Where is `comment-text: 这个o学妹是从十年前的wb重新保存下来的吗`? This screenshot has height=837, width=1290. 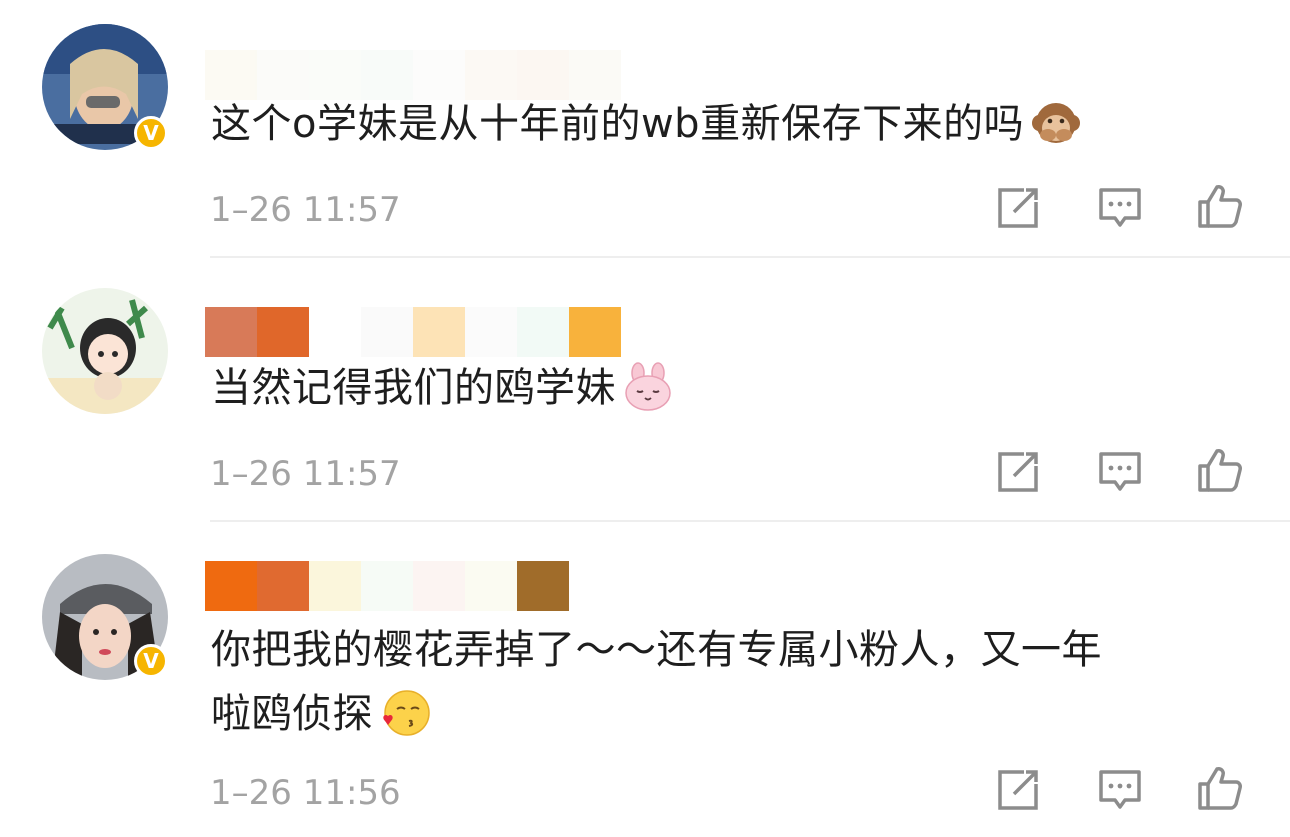 comment-text: 这个o学妹是从十年前的wb重新保存下来的吗 is located at coordinates (720, 125).